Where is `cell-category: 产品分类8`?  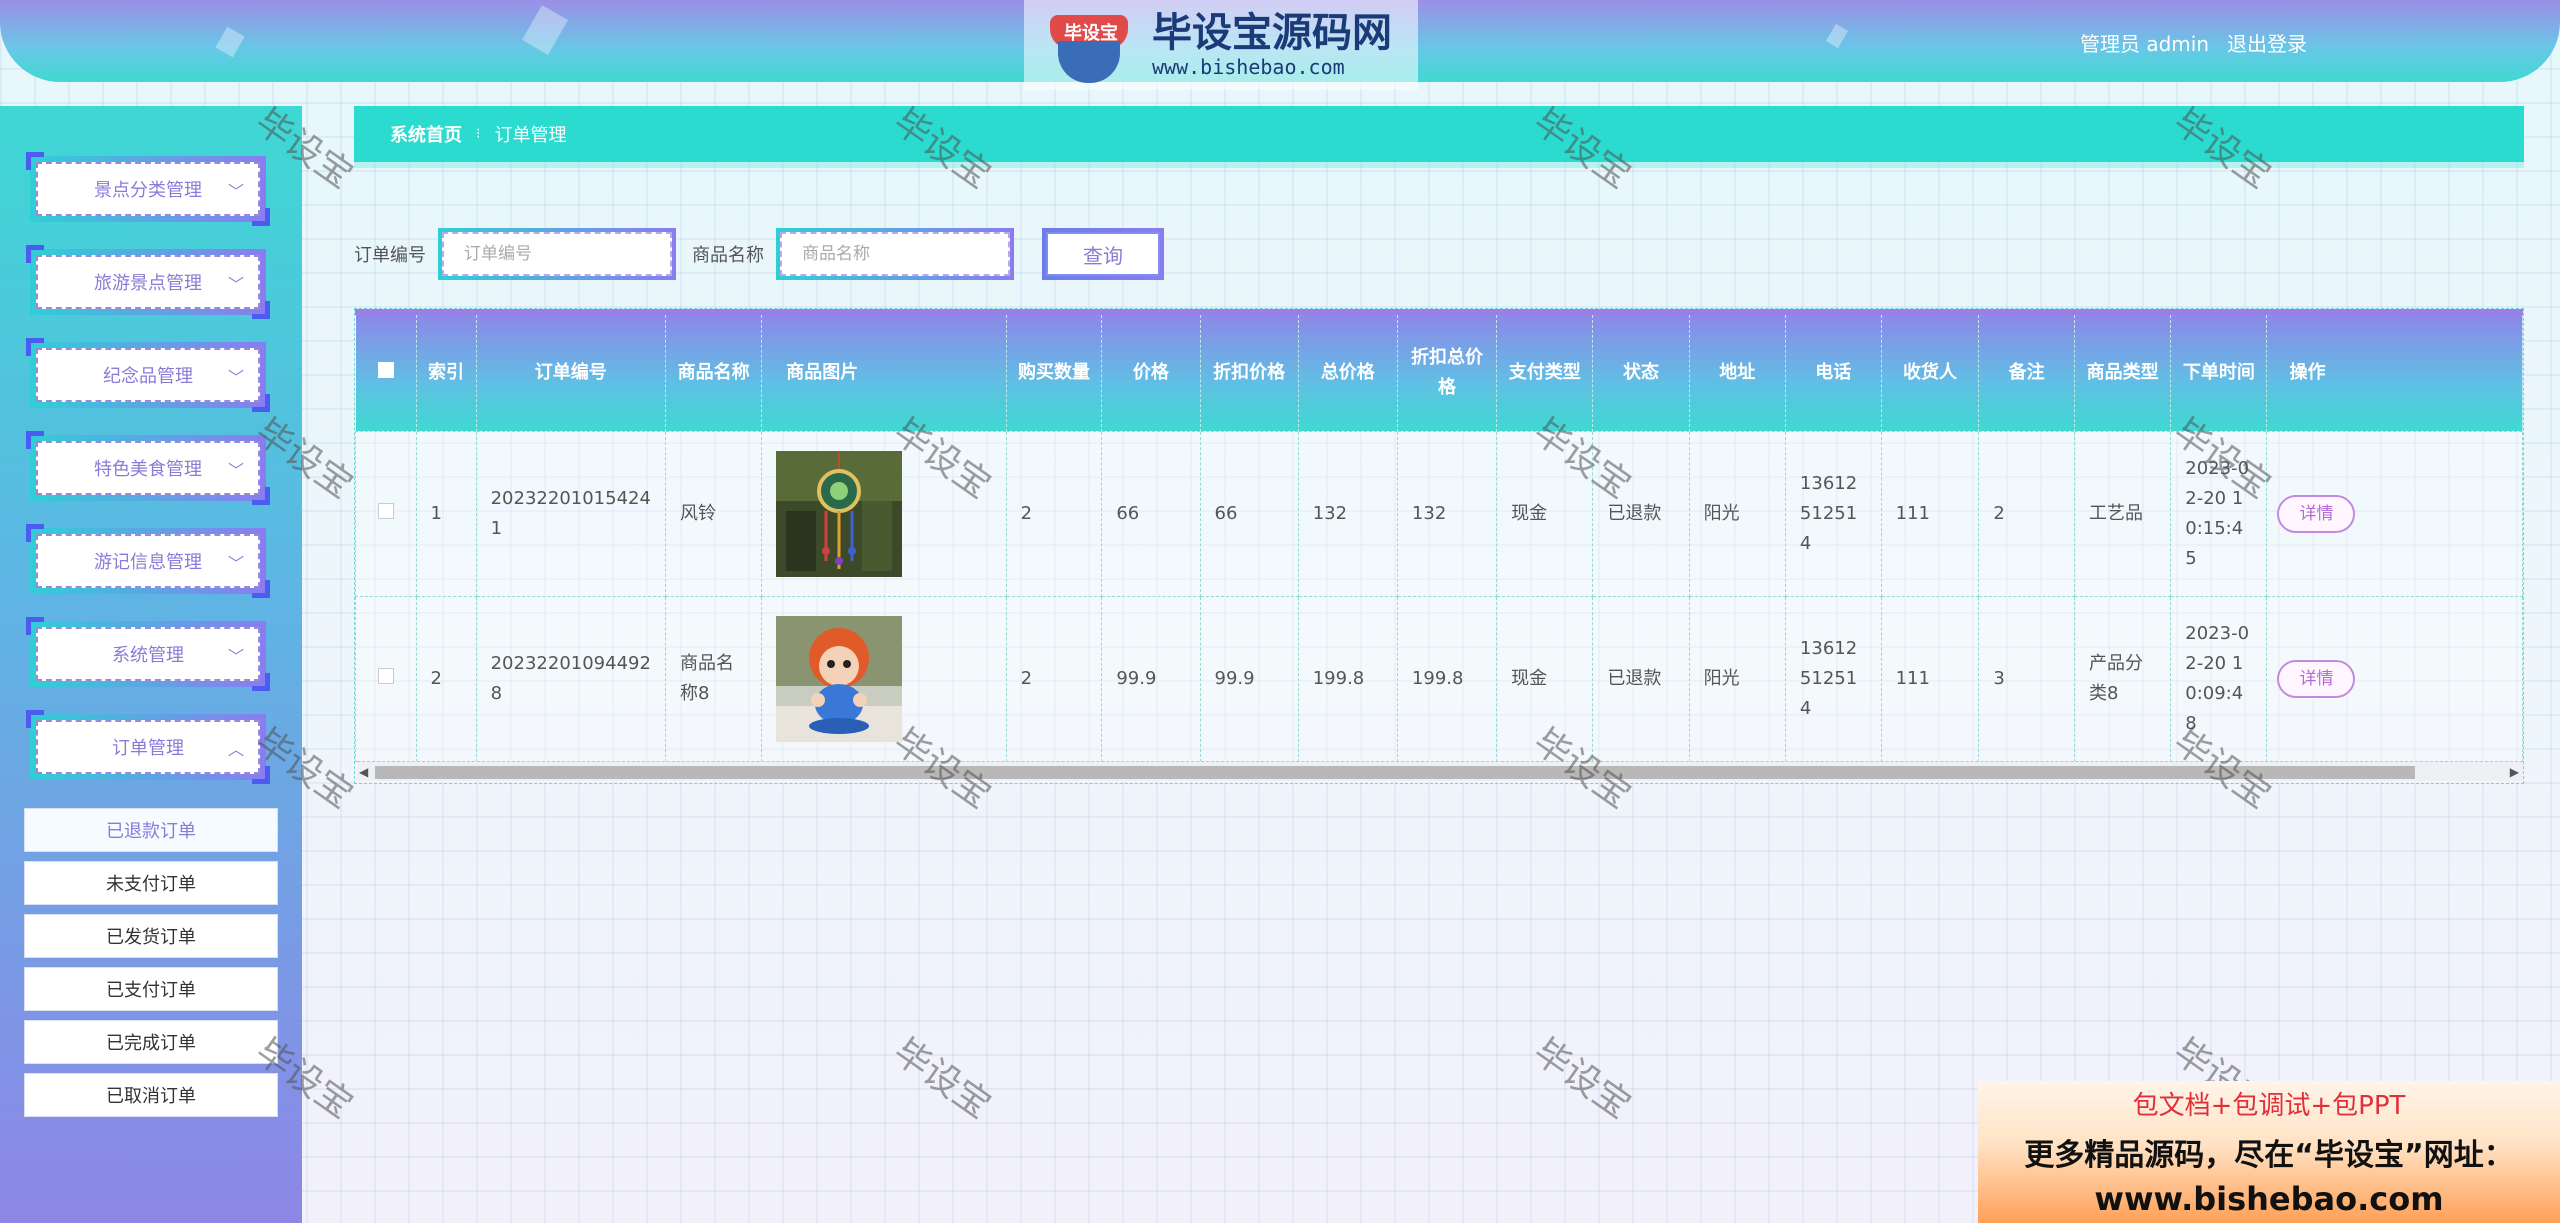
cell-category: 产品分类8 is located at coordinates (2122, 678).